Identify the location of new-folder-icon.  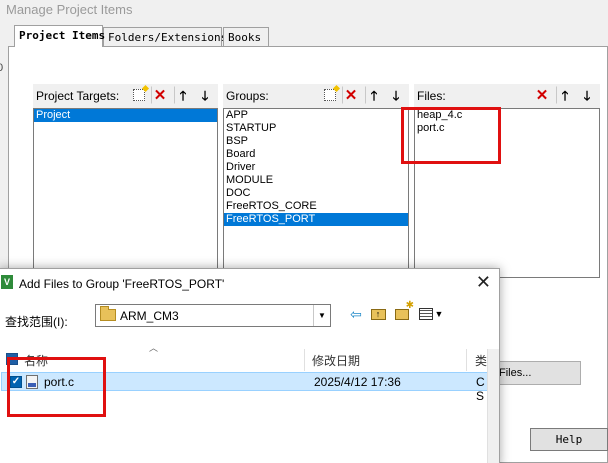
(404, 310).